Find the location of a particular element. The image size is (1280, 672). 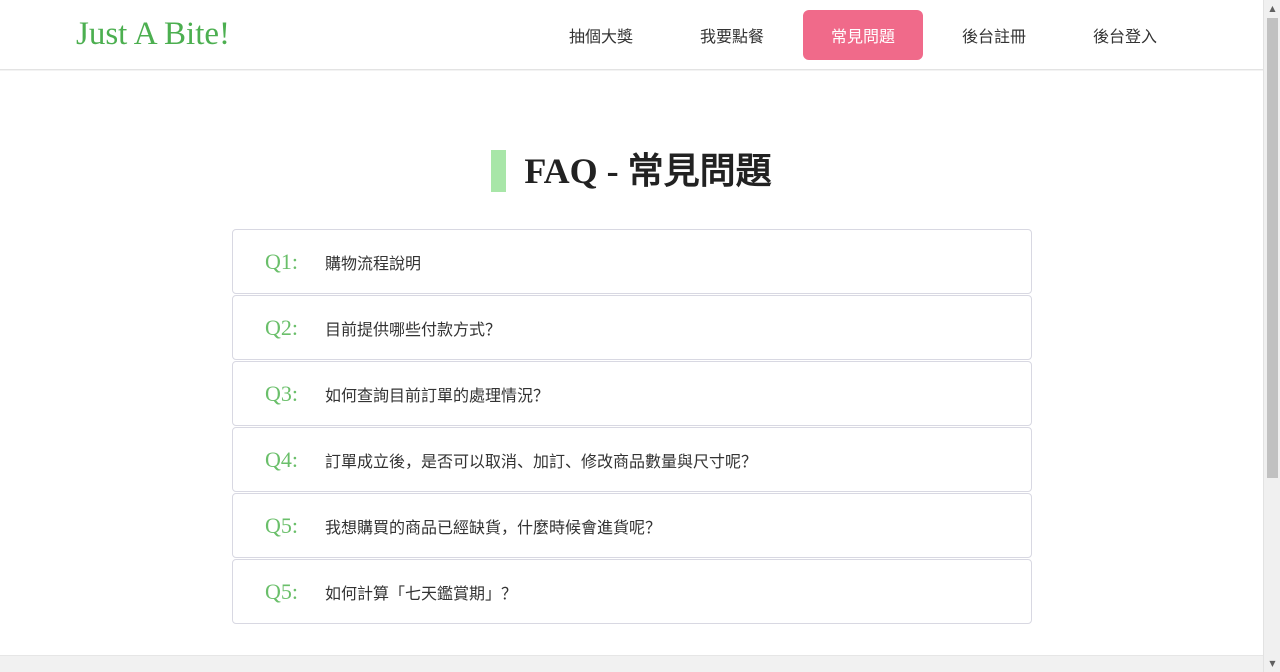

faq-item-3: Q3: 如何查詢目前訂單的處理情況？ is located at coordinates (632, 393).